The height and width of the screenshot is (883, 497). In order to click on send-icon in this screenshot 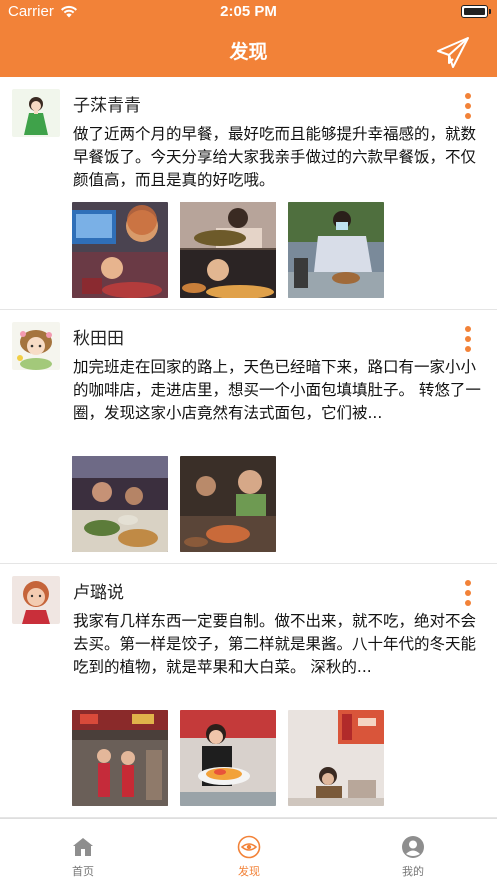, I will do `click(453, 52)`.